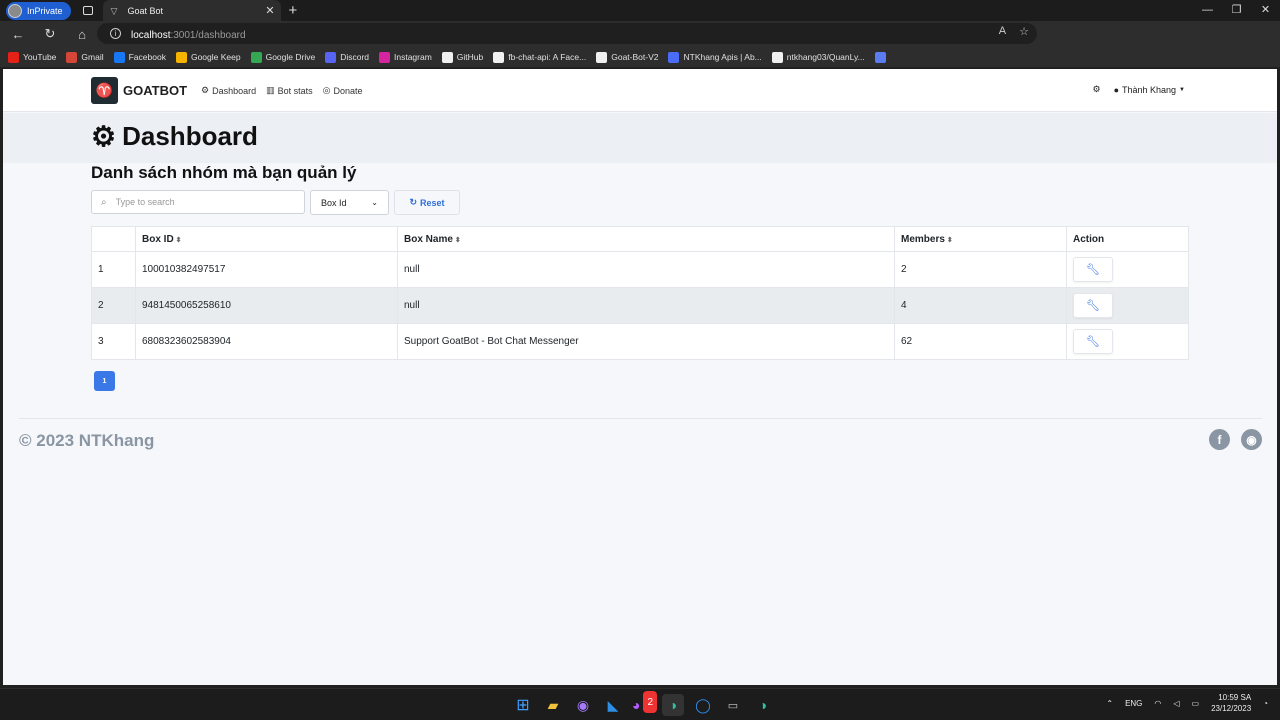 The height and width of the screenshot is (720, 1280). I want to click on chevron-down-icon: ⌄, so click(374, 202).